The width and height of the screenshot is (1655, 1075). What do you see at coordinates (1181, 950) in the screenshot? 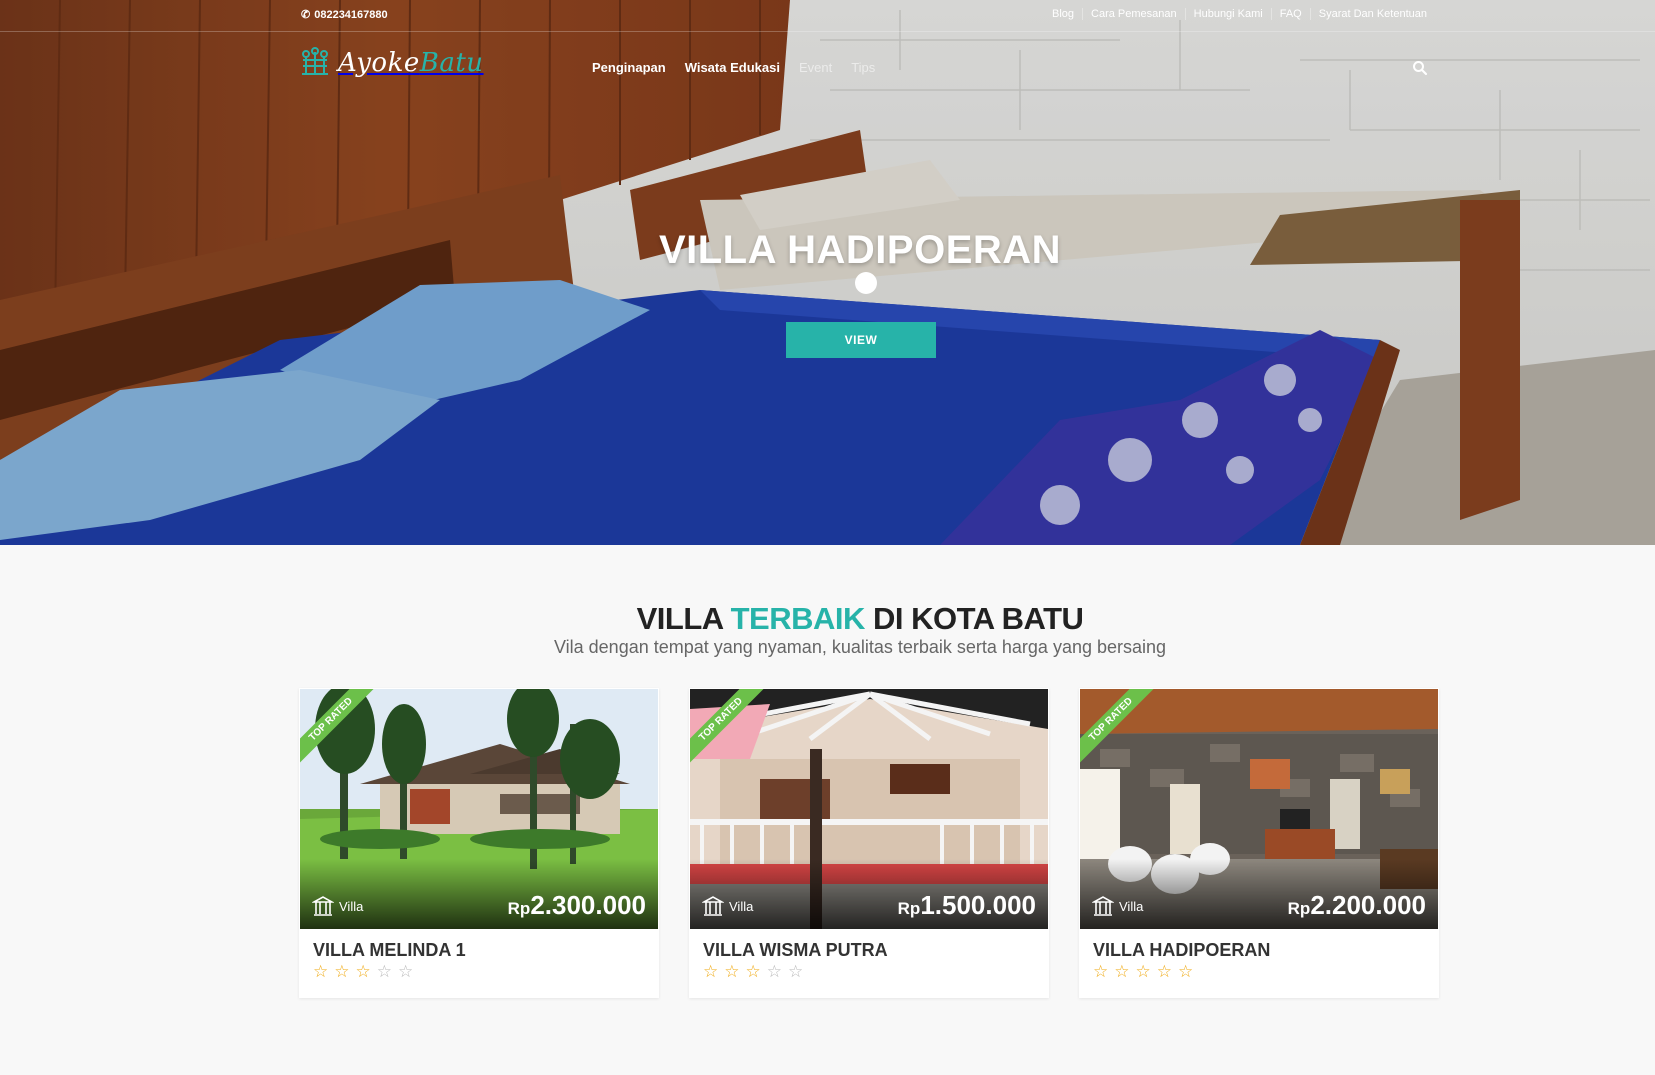
I see `villa-name: VILLA HADIPOERAN` at bounding box center [1181, 950].